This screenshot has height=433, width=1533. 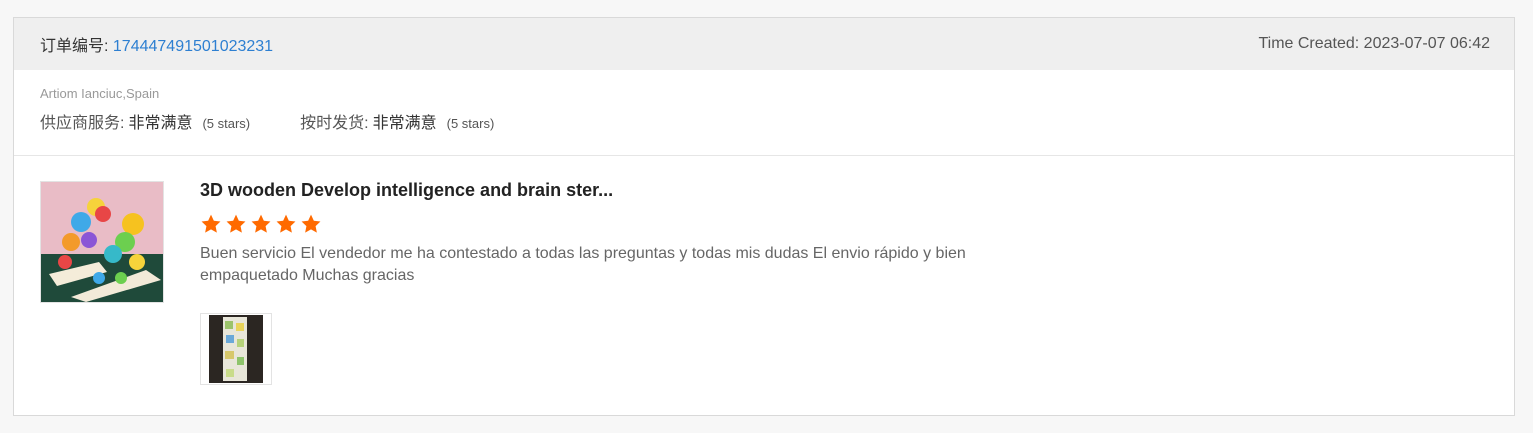 I want to click on order-number-label: 订单编号:, so click(x=76, y=46).